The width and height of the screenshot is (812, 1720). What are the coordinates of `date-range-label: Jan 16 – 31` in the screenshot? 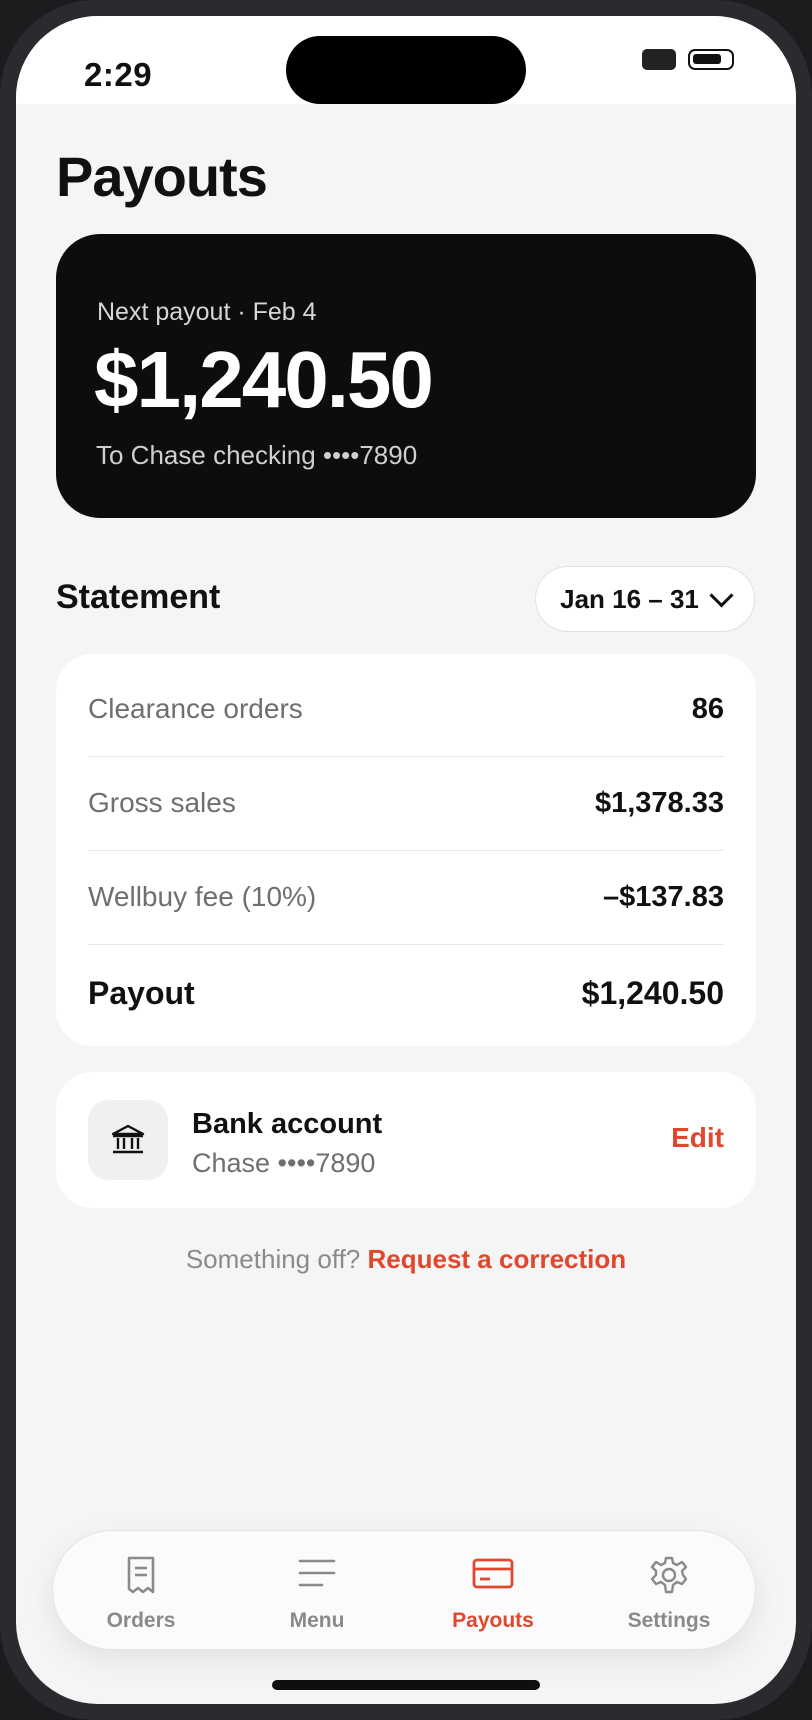 It's located at (629, 598).